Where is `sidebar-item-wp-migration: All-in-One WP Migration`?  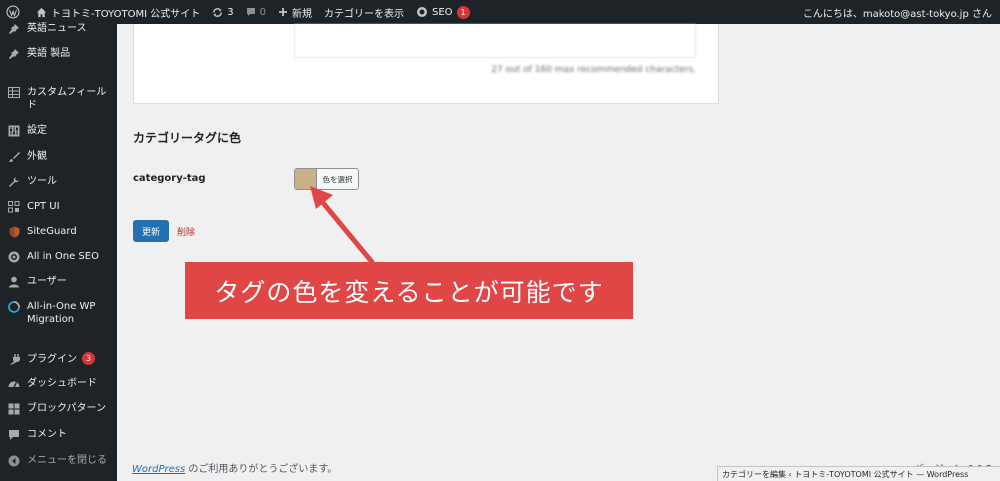 sidebar-item-wp-migration: All-in-One WP Migration is located at coordinates (58, 313).